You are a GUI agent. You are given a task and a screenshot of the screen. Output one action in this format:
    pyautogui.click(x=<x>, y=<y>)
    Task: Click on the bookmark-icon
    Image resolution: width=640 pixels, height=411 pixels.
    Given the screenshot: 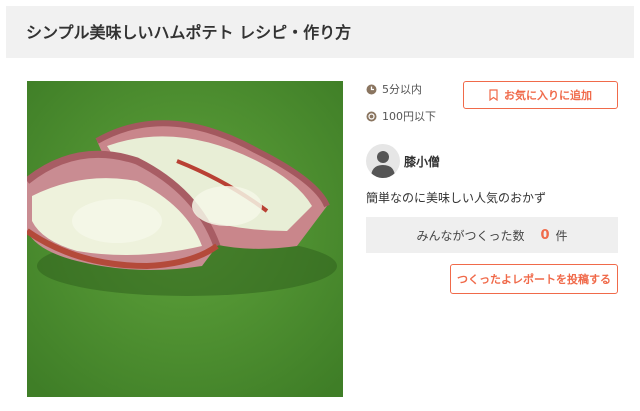 What is the action you would take?
    pyautogui.click(x=493, y=95)
    